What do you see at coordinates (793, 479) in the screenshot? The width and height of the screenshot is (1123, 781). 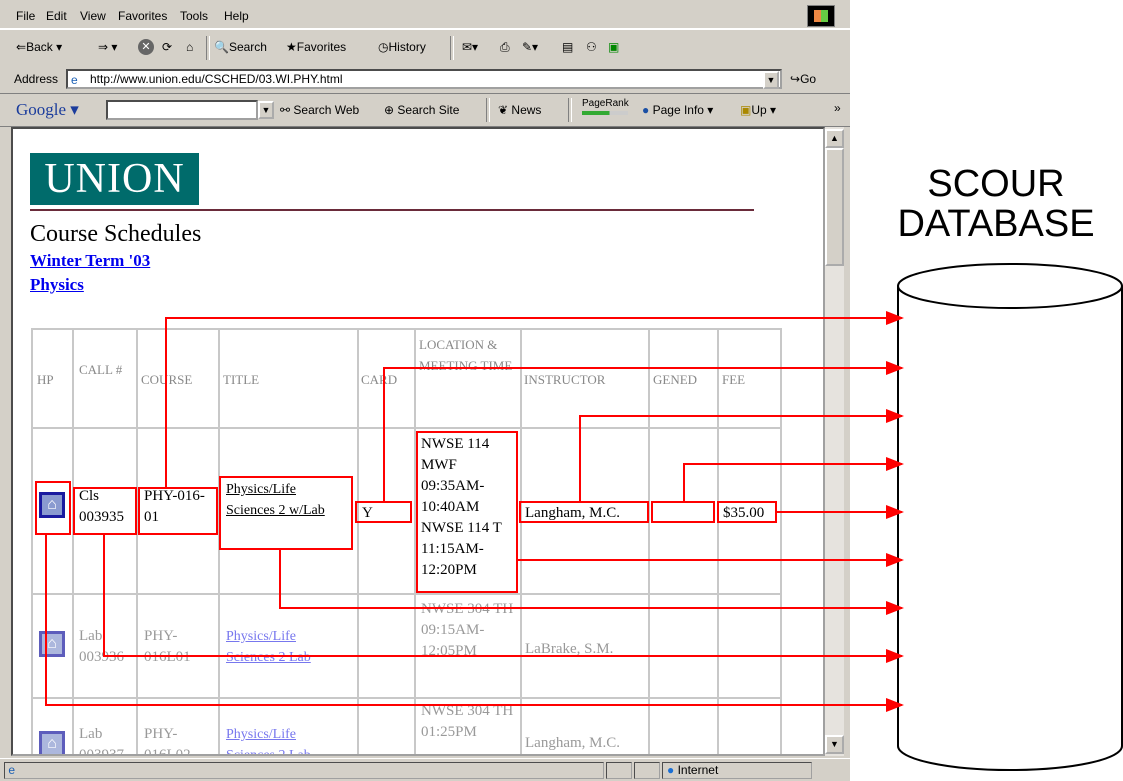 I see `arrow-gened` at bounding box center [793, 479].